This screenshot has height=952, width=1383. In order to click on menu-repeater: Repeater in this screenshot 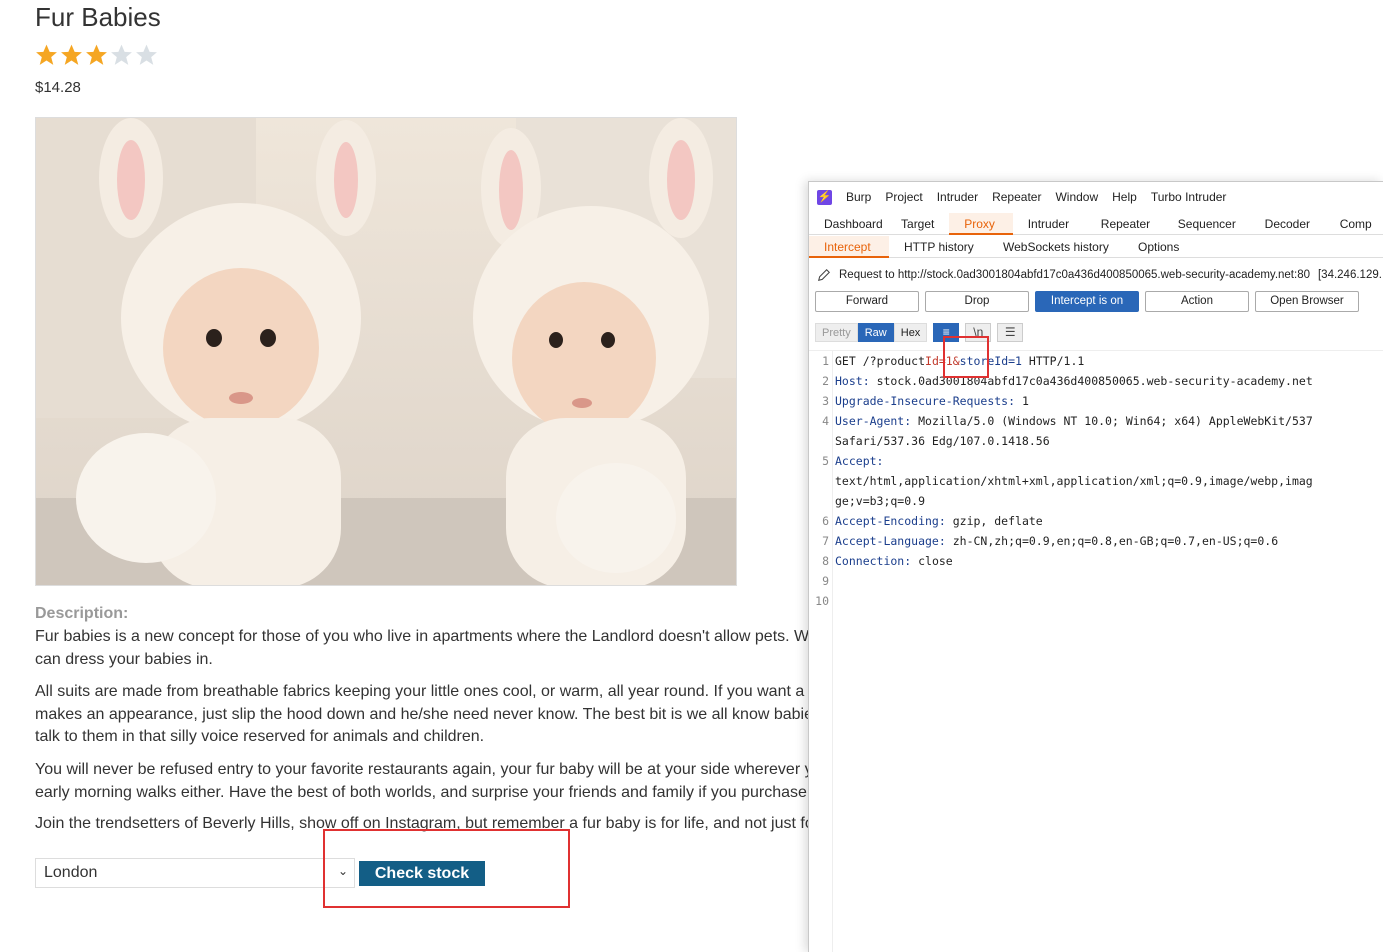, I will do `click(1016, 197)`.